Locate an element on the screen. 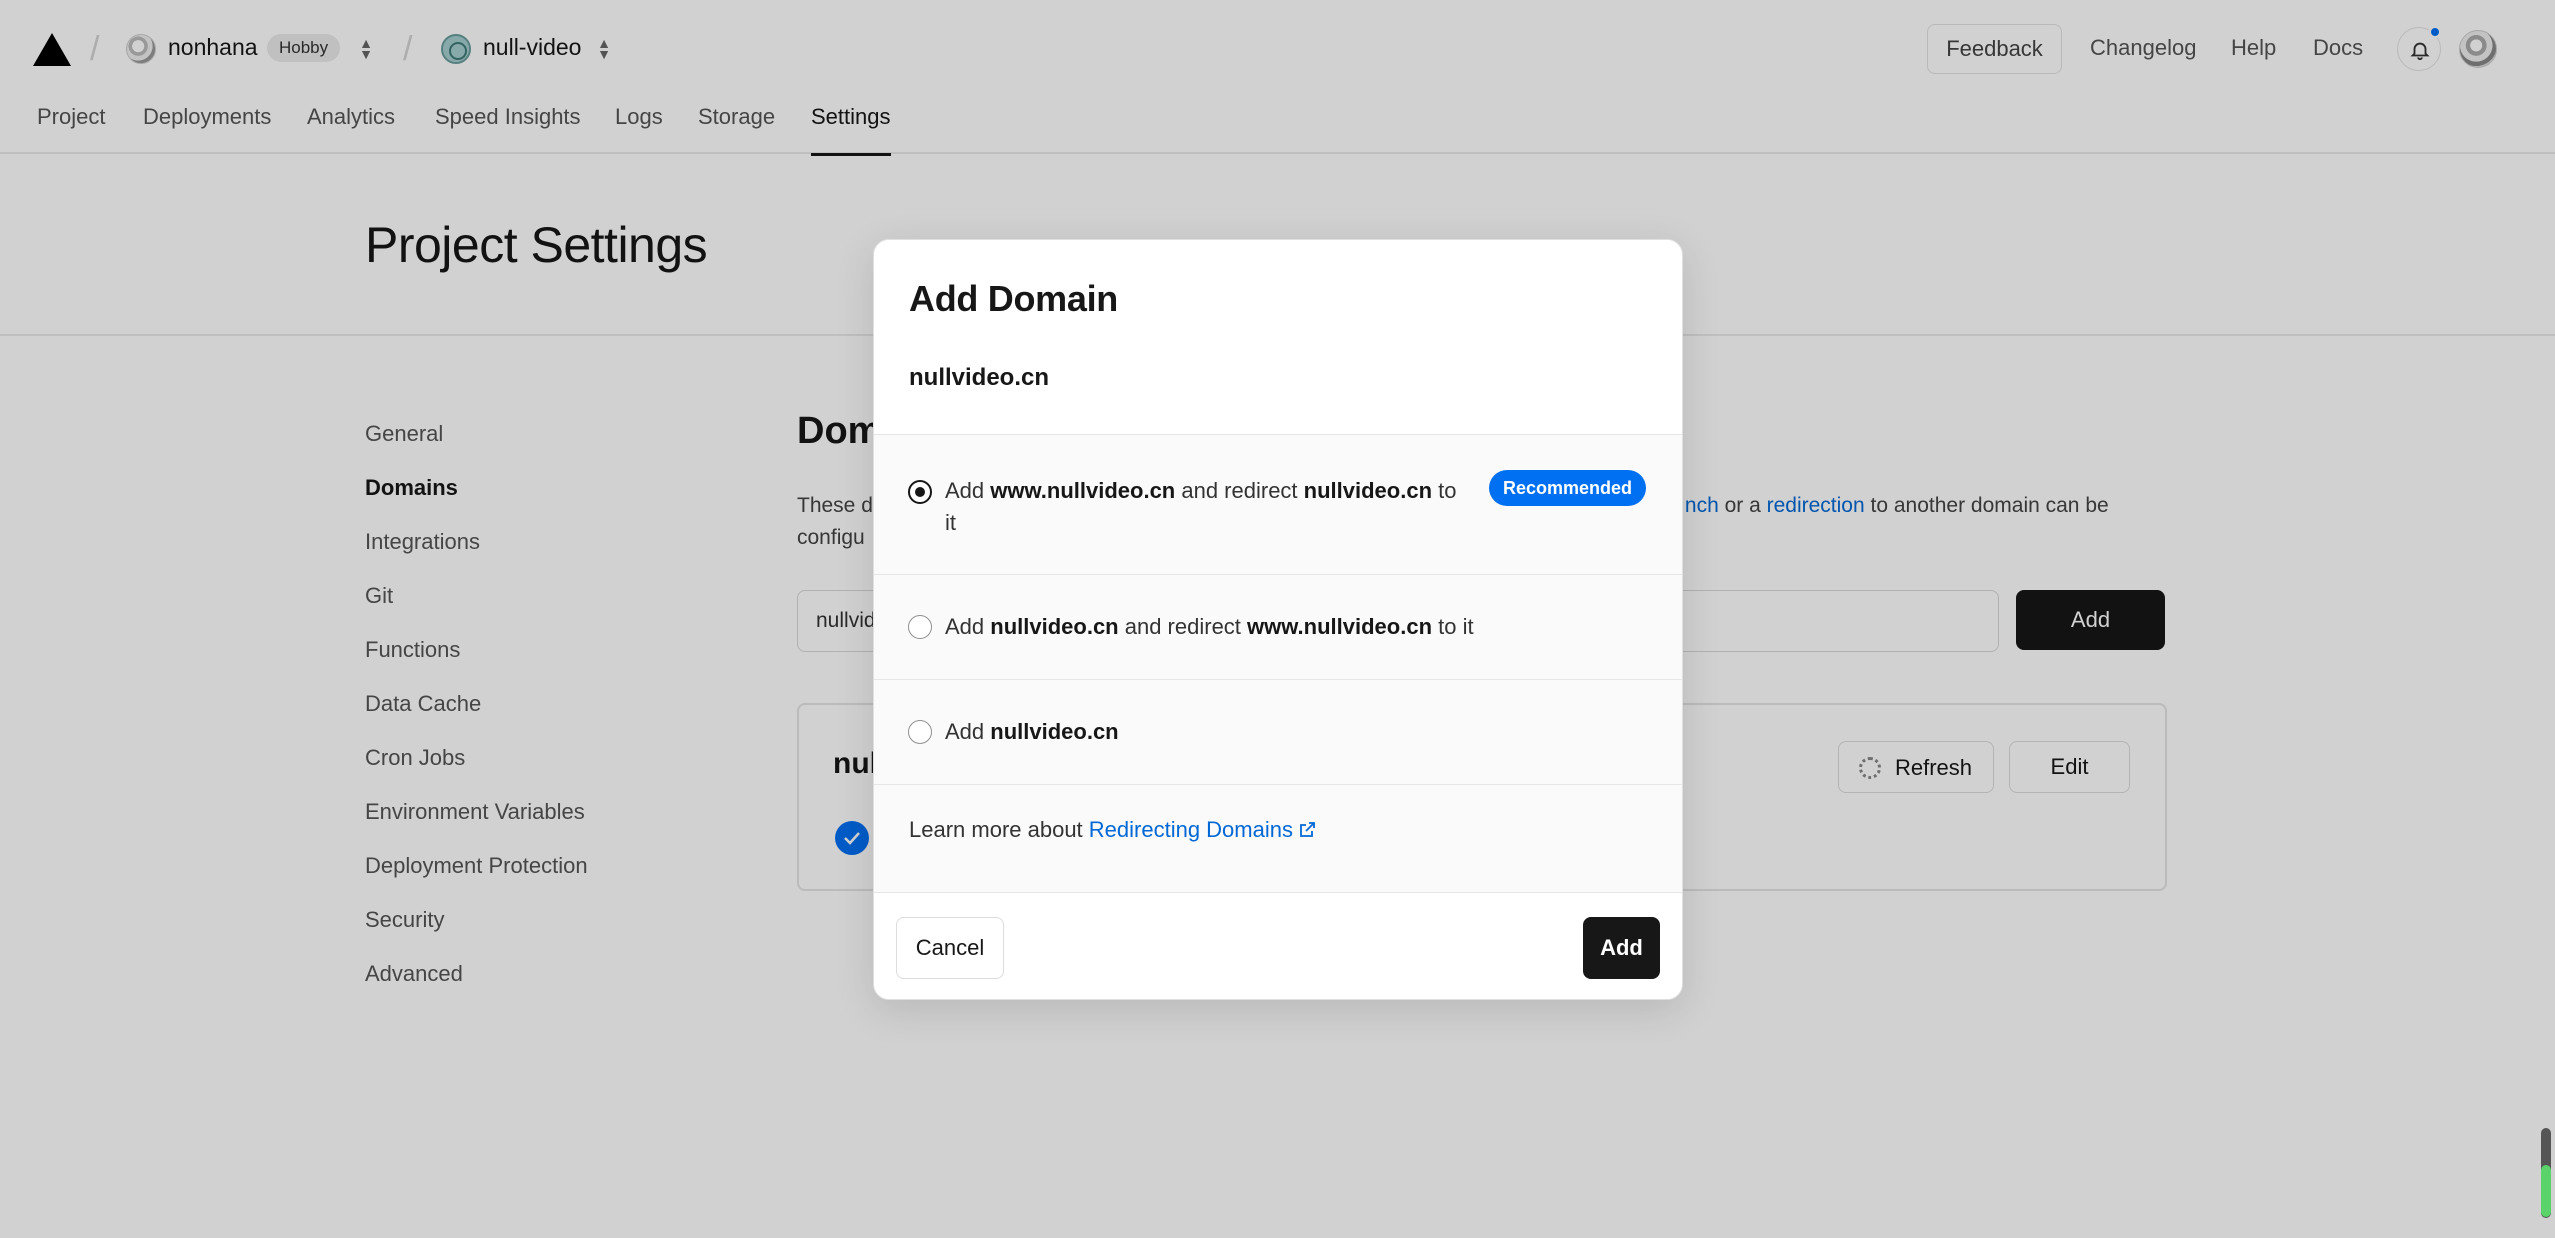 This screenshot has width=2555, height=1238. modal-footer: Cancel Add is located at coordinates (1278, 945).